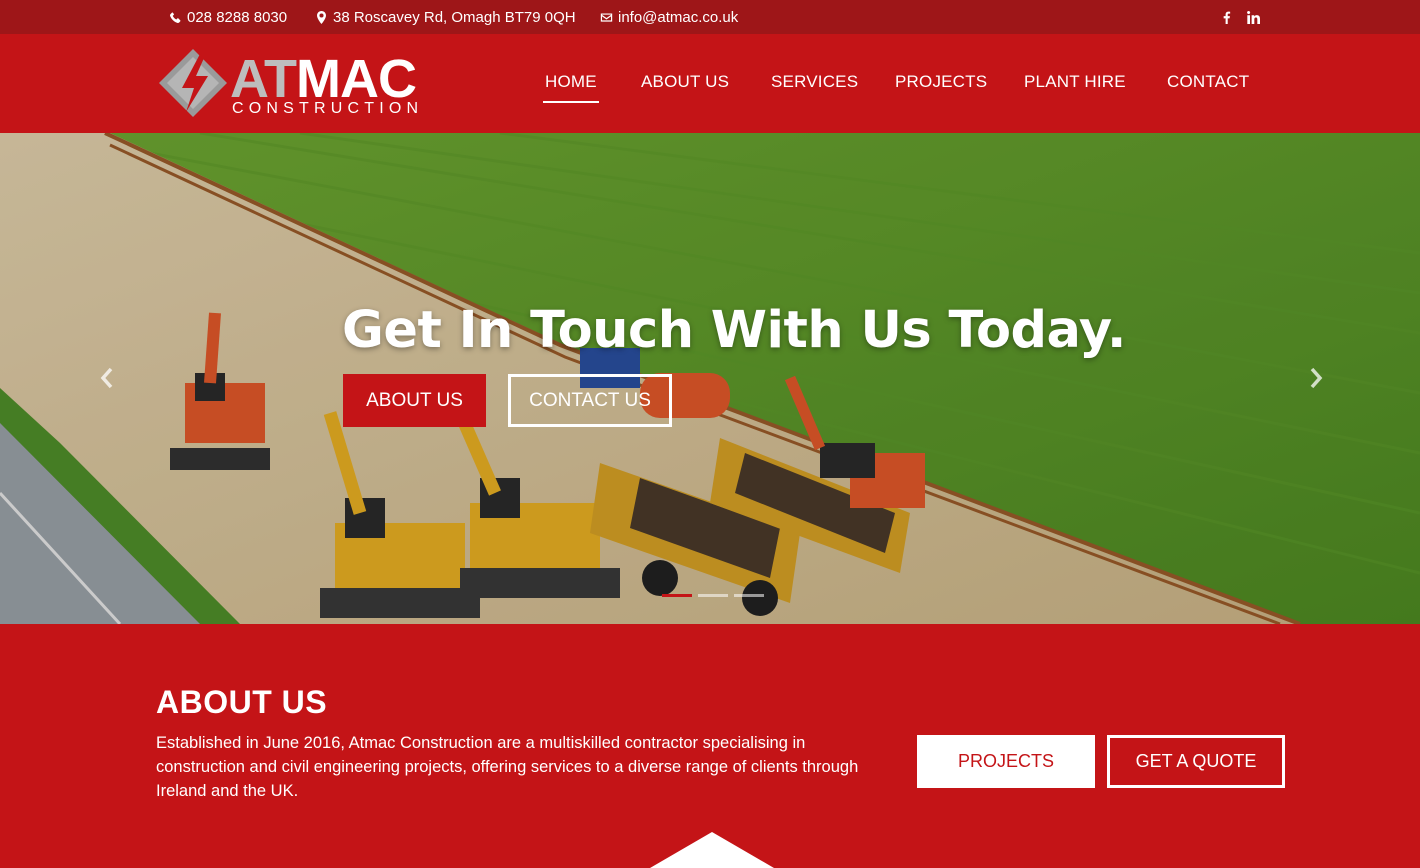 This screenshot has height=868, width=1420. What do you see at coordinates (678, 17) in the screenshot?
I see `email-address: info@atmac.co.uk` at bounding box center [678, 17].